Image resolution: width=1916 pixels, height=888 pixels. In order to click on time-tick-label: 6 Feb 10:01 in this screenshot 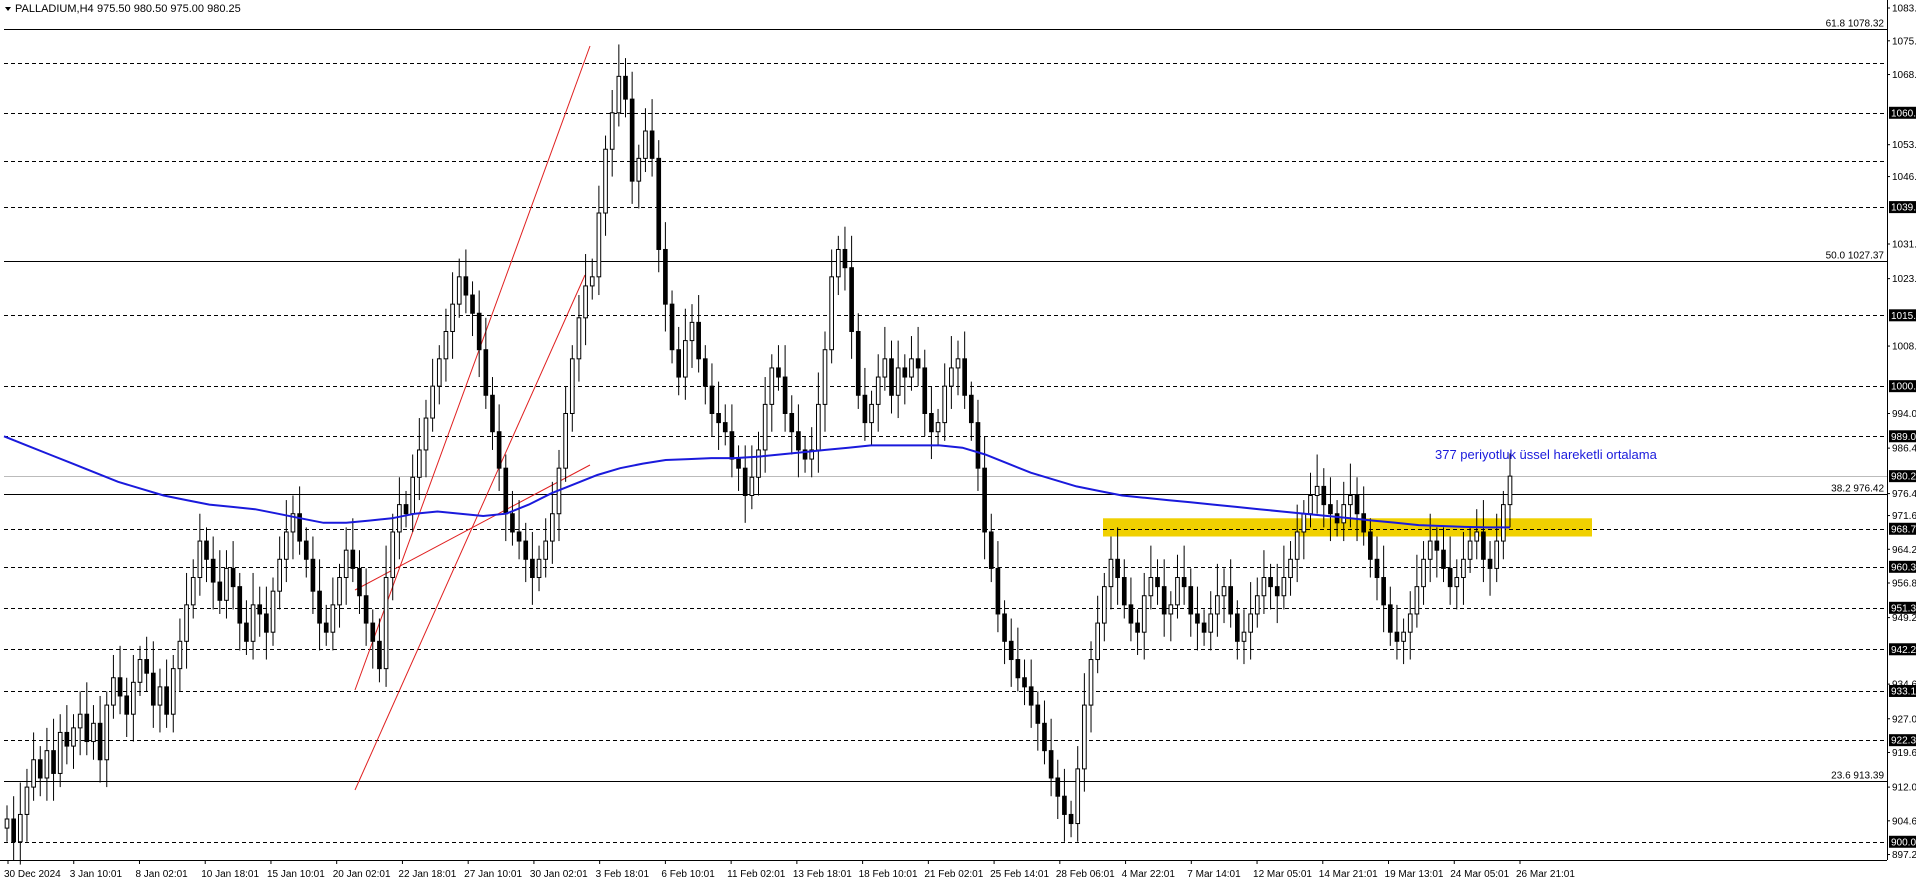, I will do `click(688, 874)`.